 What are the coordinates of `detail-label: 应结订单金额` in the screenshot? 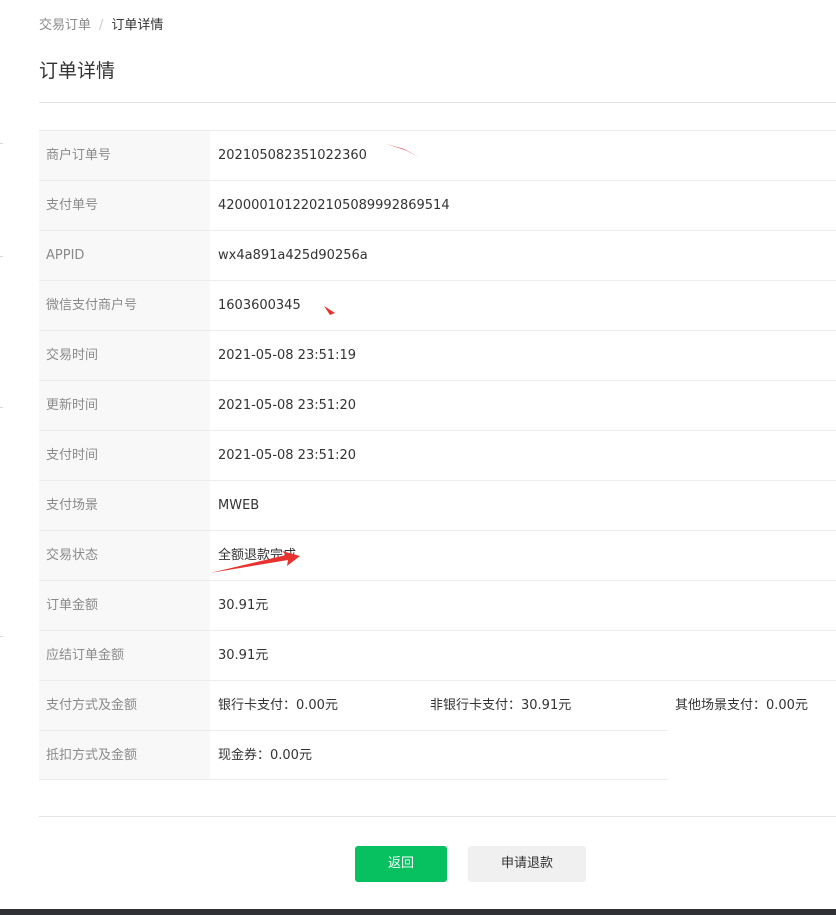 It's located at (124, 655).